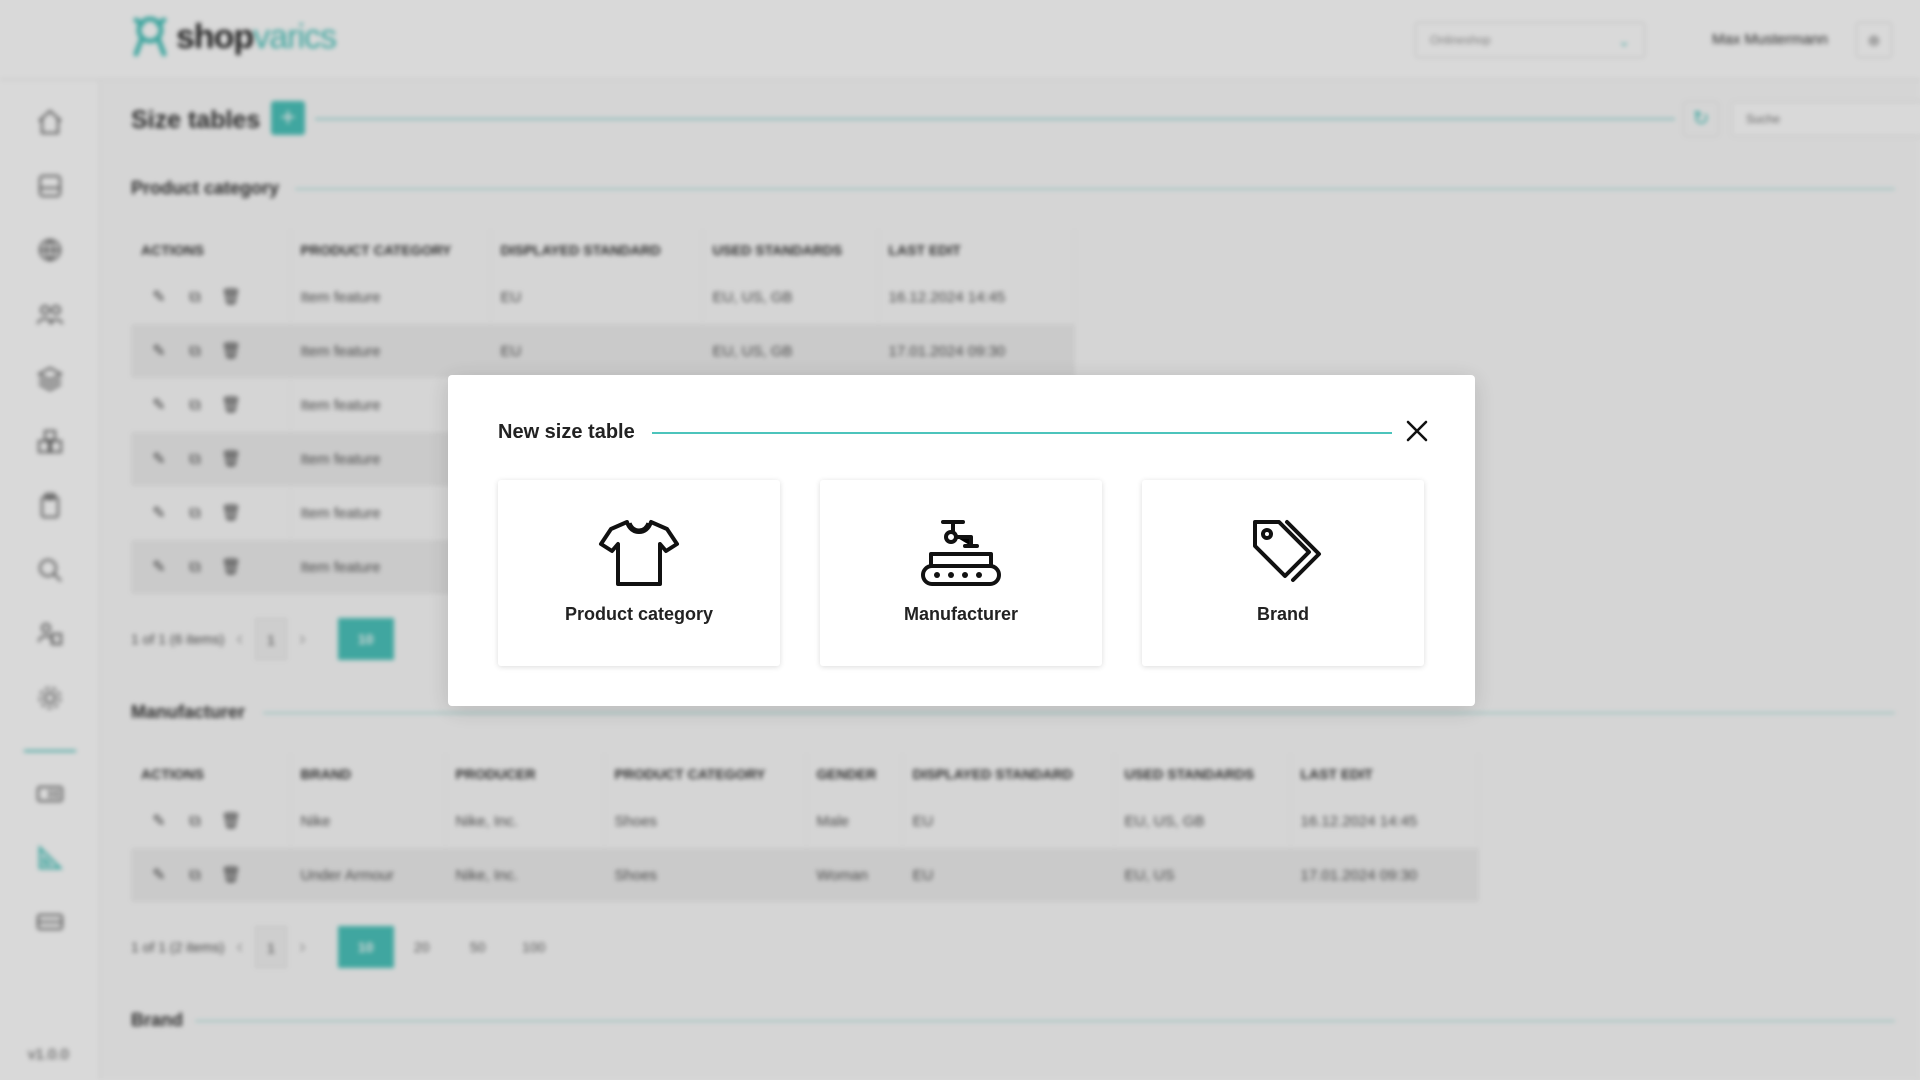 The height and width of the screenshot is (1080, 1920). I want to click on option-label: Brand, so click(1282, 614).